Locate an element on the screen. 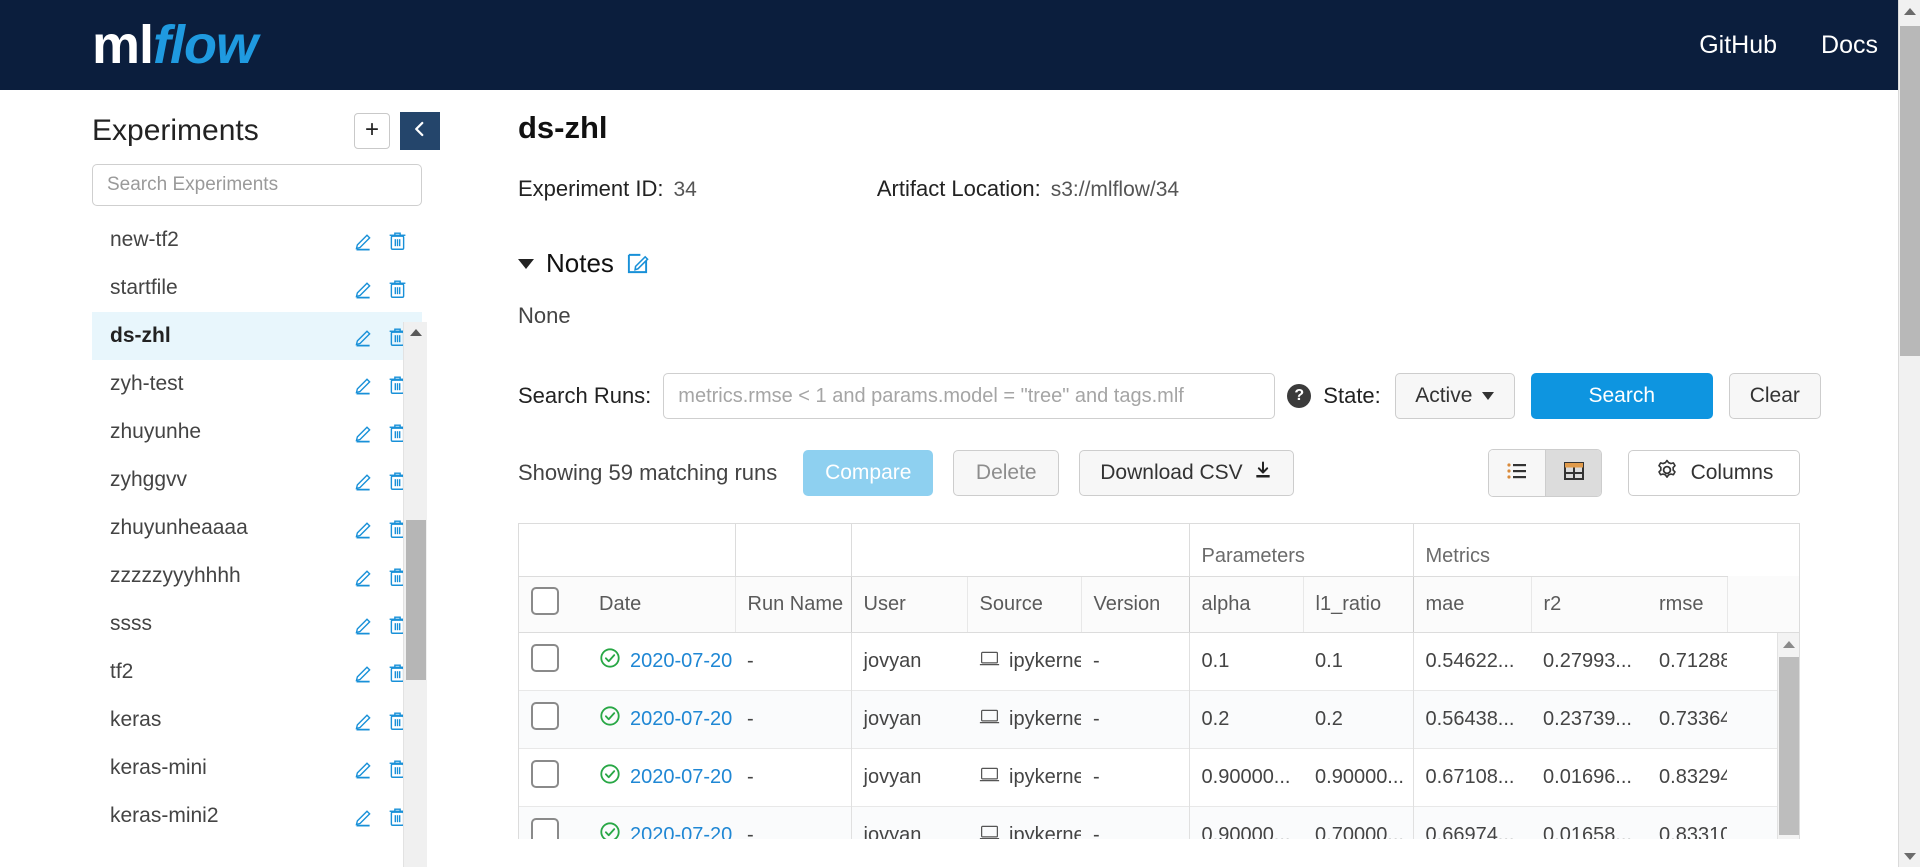 The image size is (1920, 867). column-header-version: Version is located at coordinates (1135, 604).